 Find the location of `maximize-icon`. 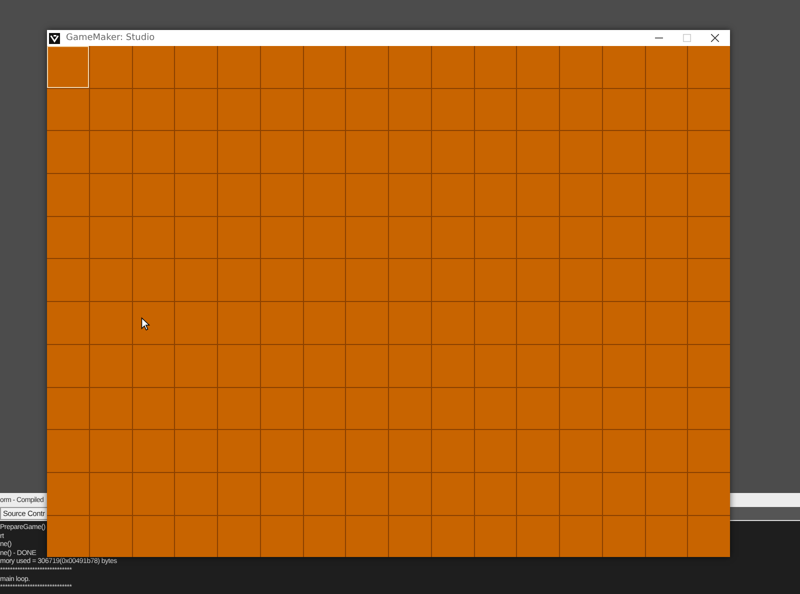

maximize-icon is located at coordinates (687, 38).